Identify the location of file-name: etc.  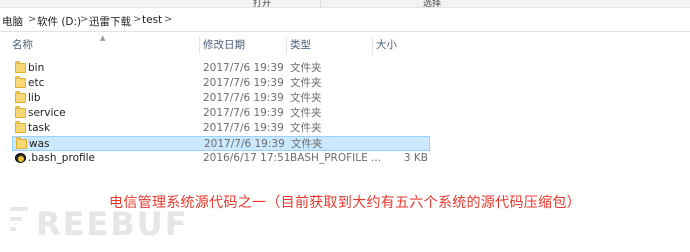
(36, 83).